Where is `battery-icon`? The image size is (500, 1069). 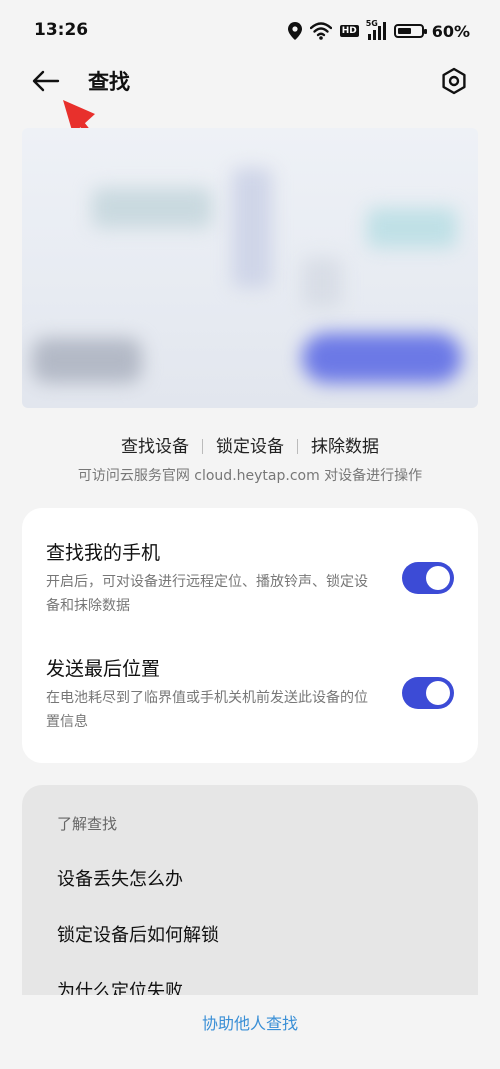 battery-icon is located at coordinates (410, 31).